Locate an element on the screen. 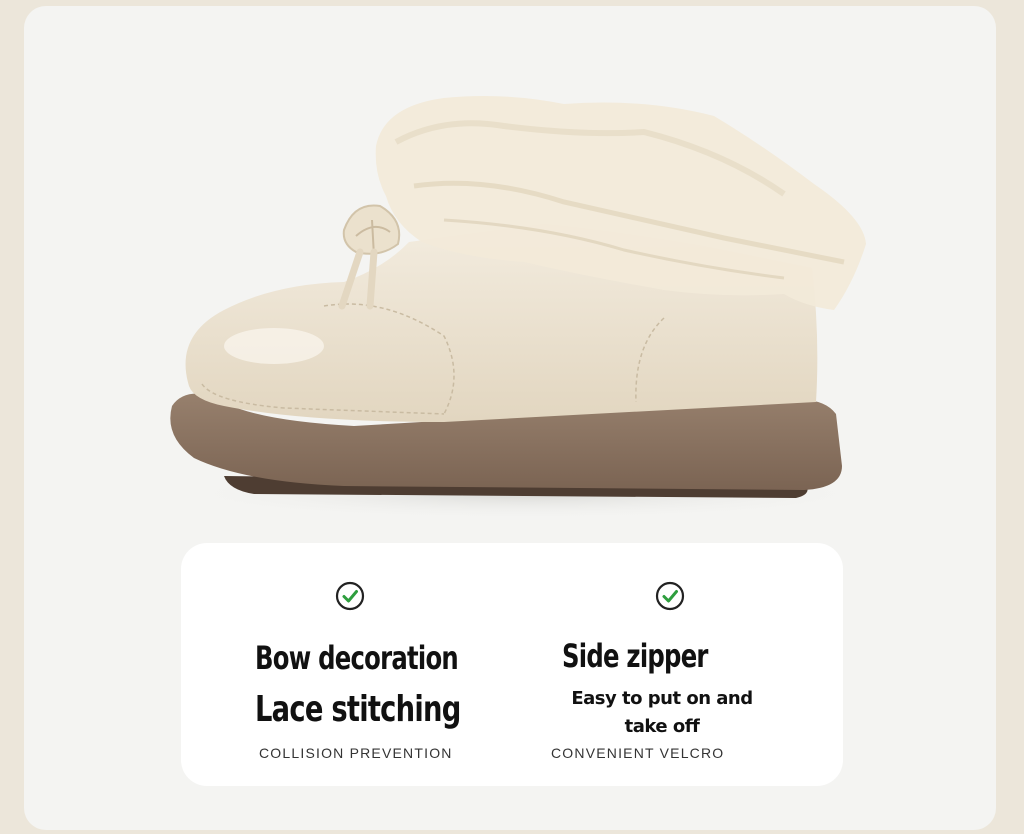 The image size is (1024, 834). feature-title-zipper: Side zipper is located at coordinates (635, 656).